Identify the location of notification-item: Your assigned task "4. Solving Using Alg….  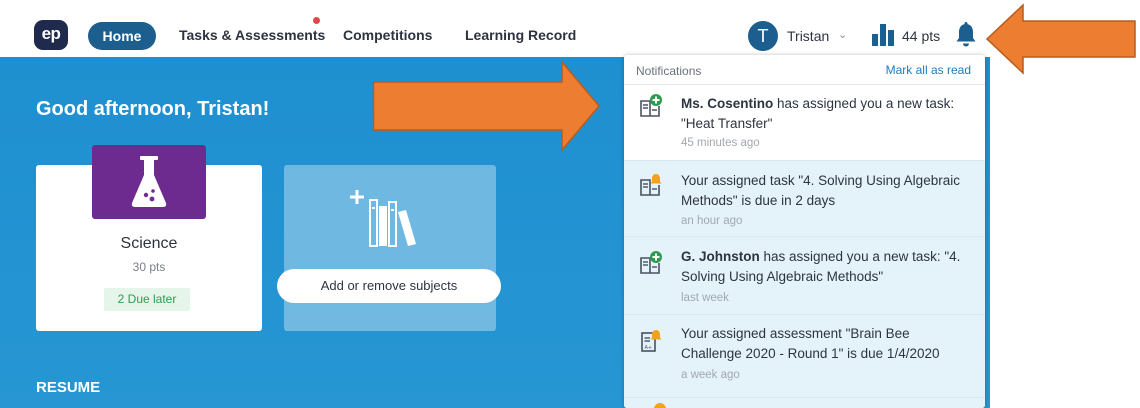
(804, 199).